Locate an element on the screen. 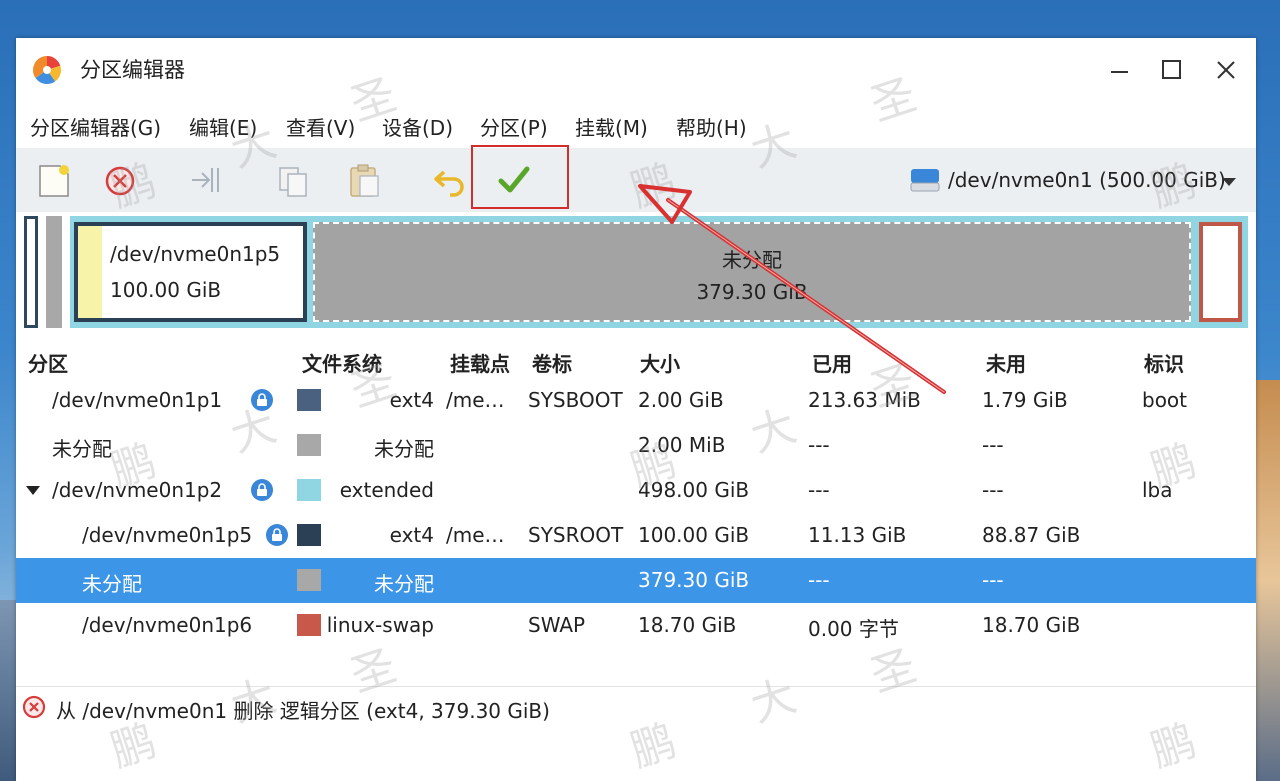 The width and height of the screenshot is (1280, 781). disk-icon is located at coordinates (925, 182).